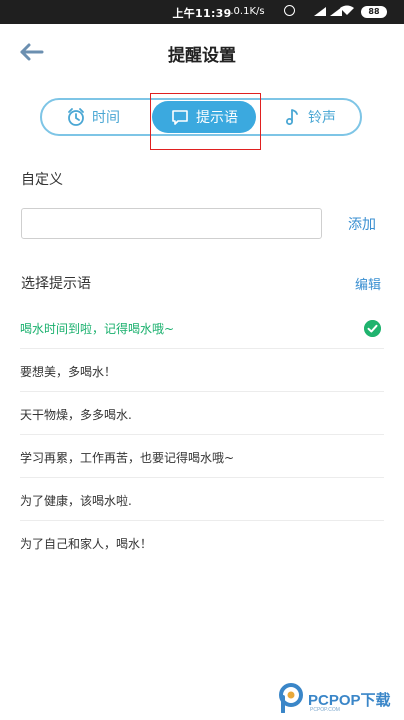 This screenshot has height=720, width=404. I want to click on select-tip-label: 选择提示语, so click(56, 284).